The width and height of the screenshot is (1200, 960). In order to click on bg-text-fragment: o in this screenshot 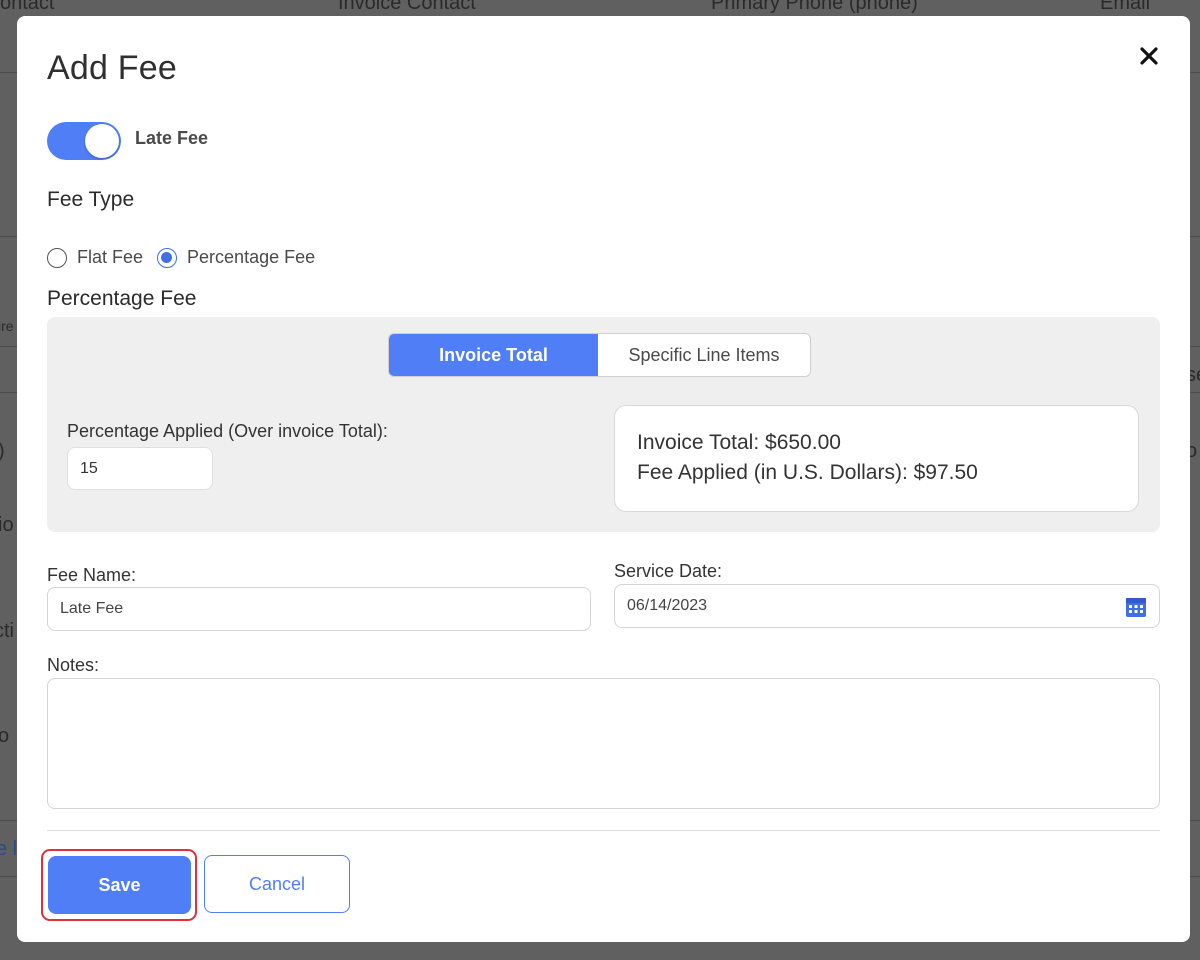, I will do `click(5, 736)`.